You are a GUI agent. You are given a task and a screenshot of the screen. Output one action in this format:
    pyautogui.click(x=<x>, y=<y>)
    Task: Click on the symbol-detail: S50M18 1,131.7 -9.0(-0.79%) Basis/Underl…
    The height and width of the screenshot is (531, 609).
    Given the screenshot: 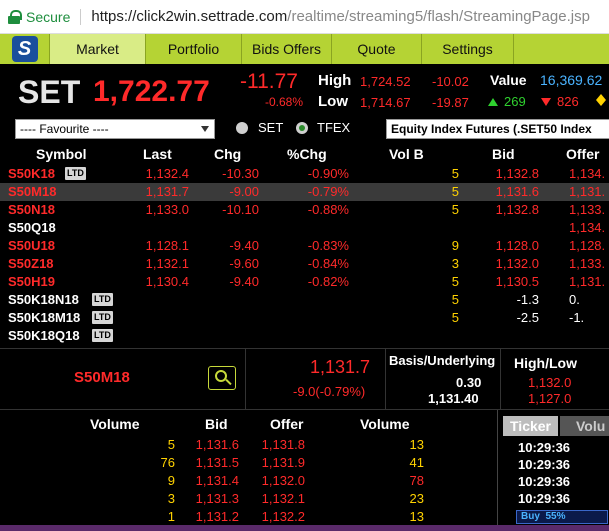 What is the action you would take?
    pyautogui.click(x=304, y=379)
    